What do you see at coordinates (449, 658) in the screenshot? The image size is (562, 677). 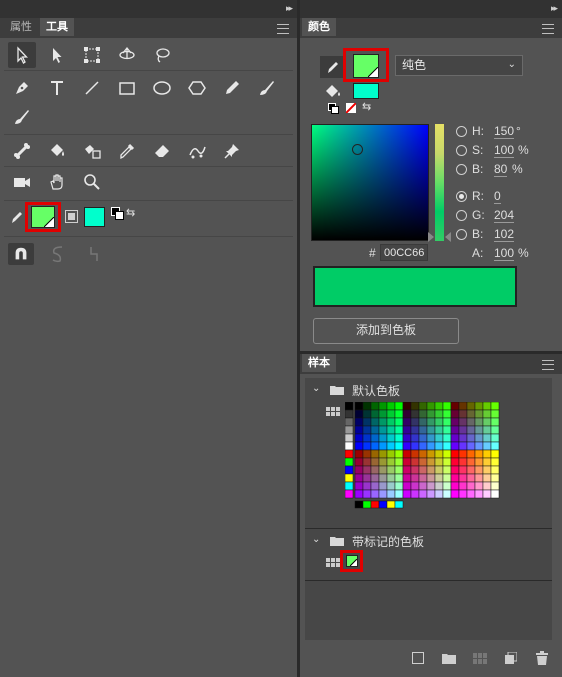 I see `new-group-icon` at bounding box center [449, 658].